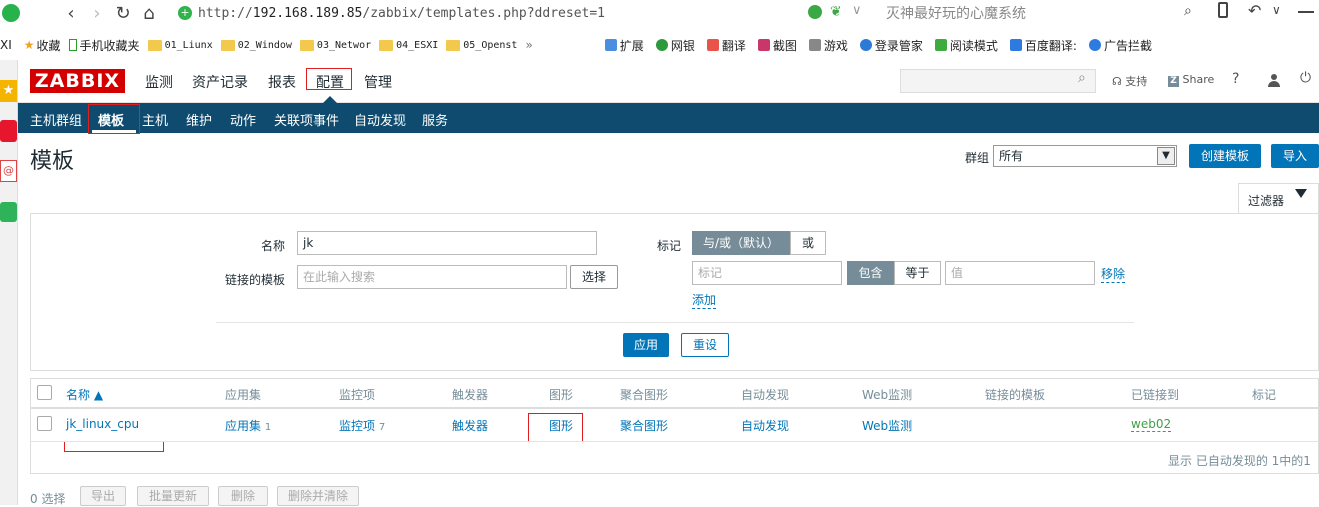 This screenshot has height=507, width=1319. I want to click on mail-icon: @, so click(8, 171).